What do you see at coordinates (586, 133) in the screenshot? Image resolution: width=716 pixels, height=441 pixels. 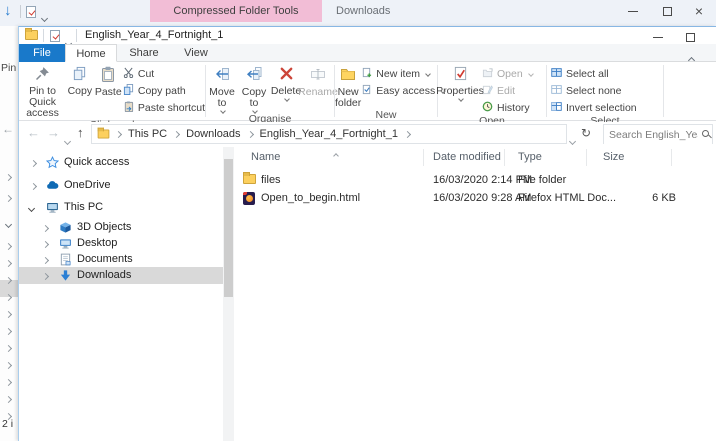 I see `refresh-icon: ↻` at bounding box center [586, 133].